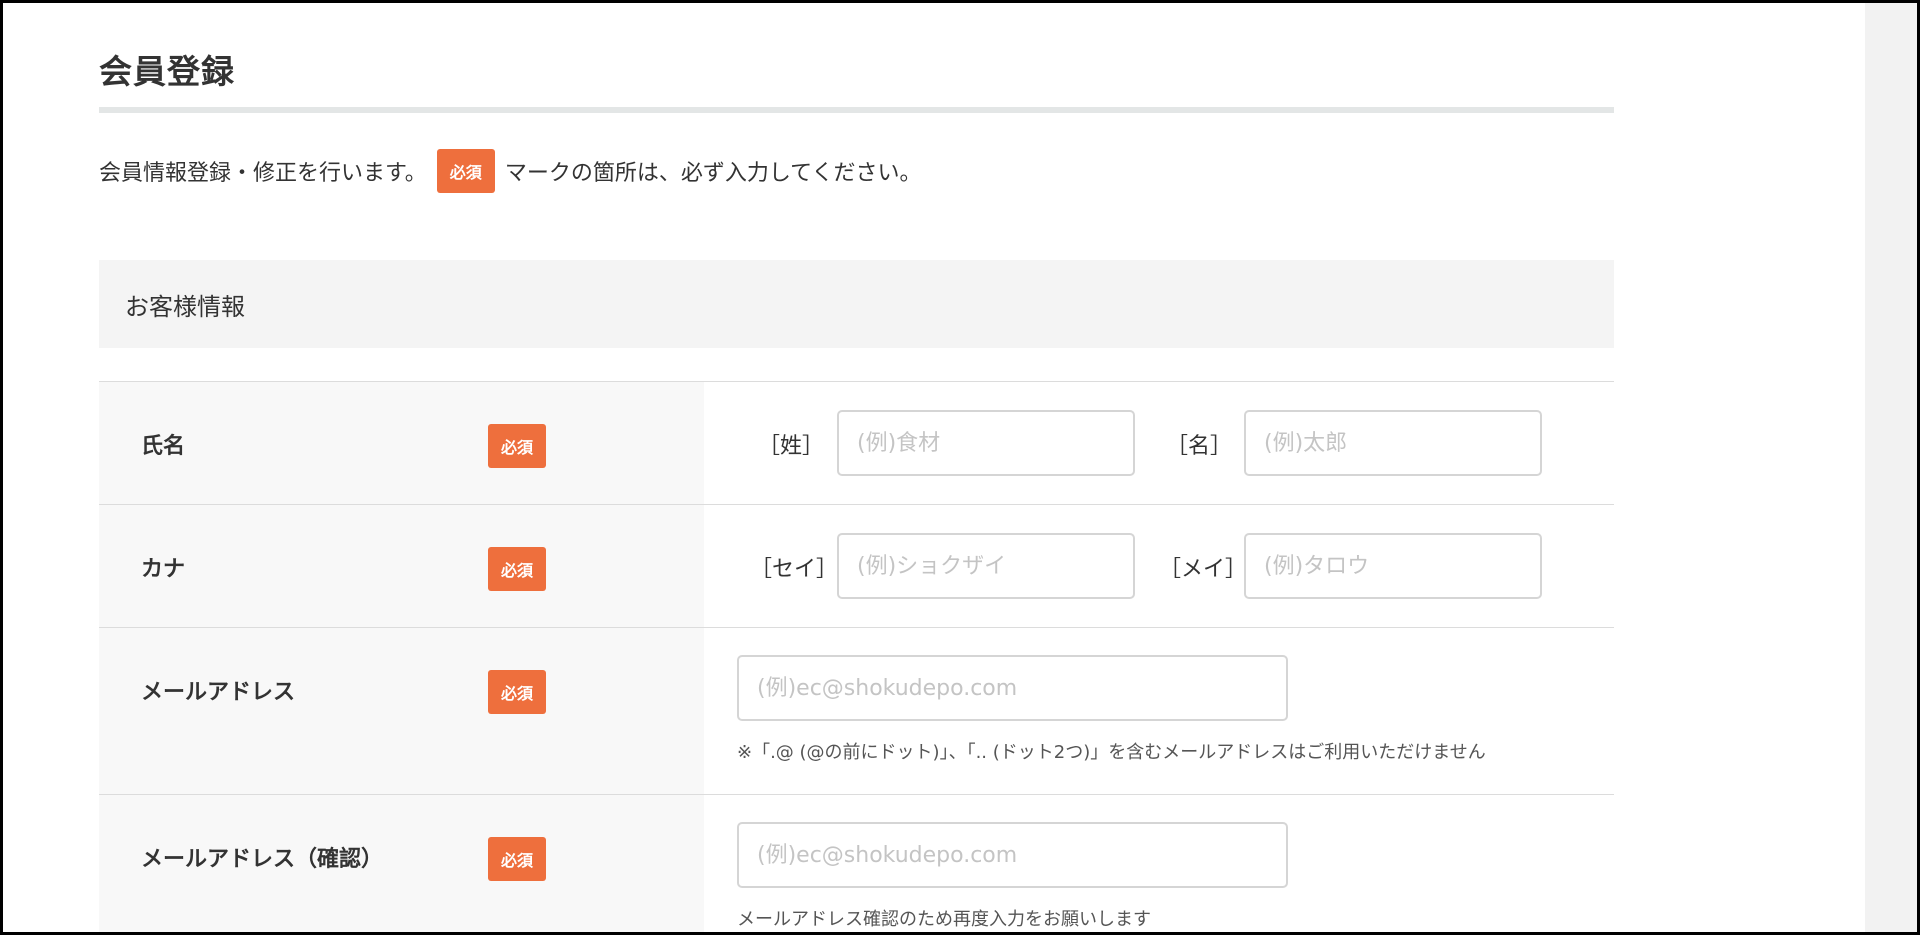 The image size is (1920, 935). I want to click on email-confirm-input, so click(1012, 855).